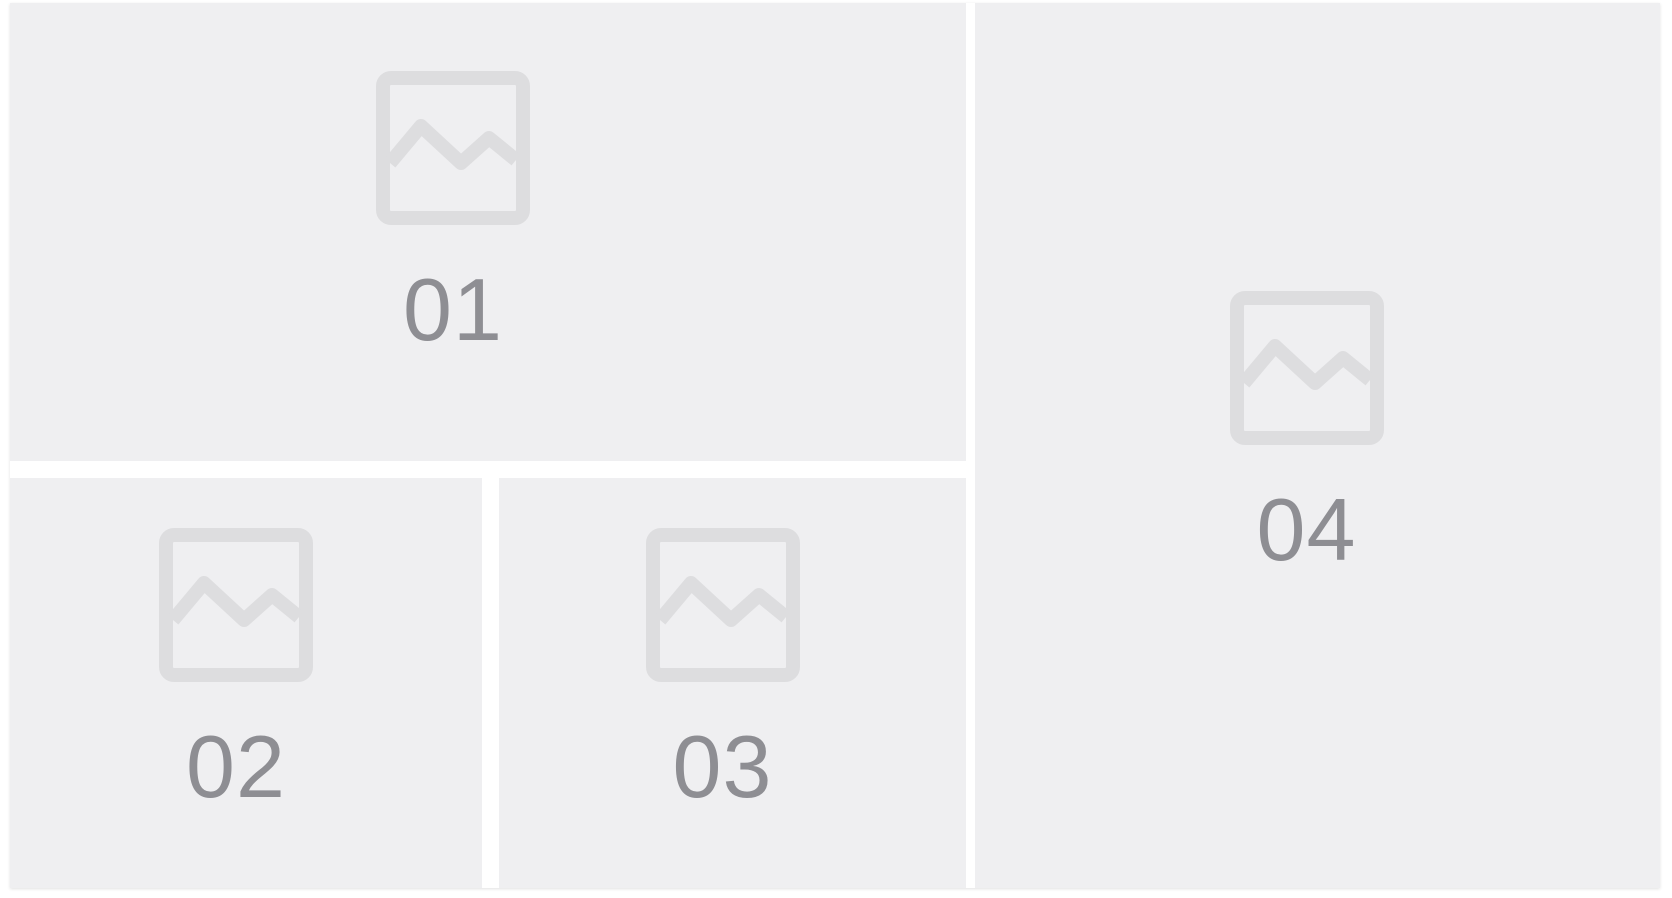 This screenshot has width=1672, height=898. Describe the element at coordinates (236, 766) in the screenshot. I see `tile-label: 02` at that location.